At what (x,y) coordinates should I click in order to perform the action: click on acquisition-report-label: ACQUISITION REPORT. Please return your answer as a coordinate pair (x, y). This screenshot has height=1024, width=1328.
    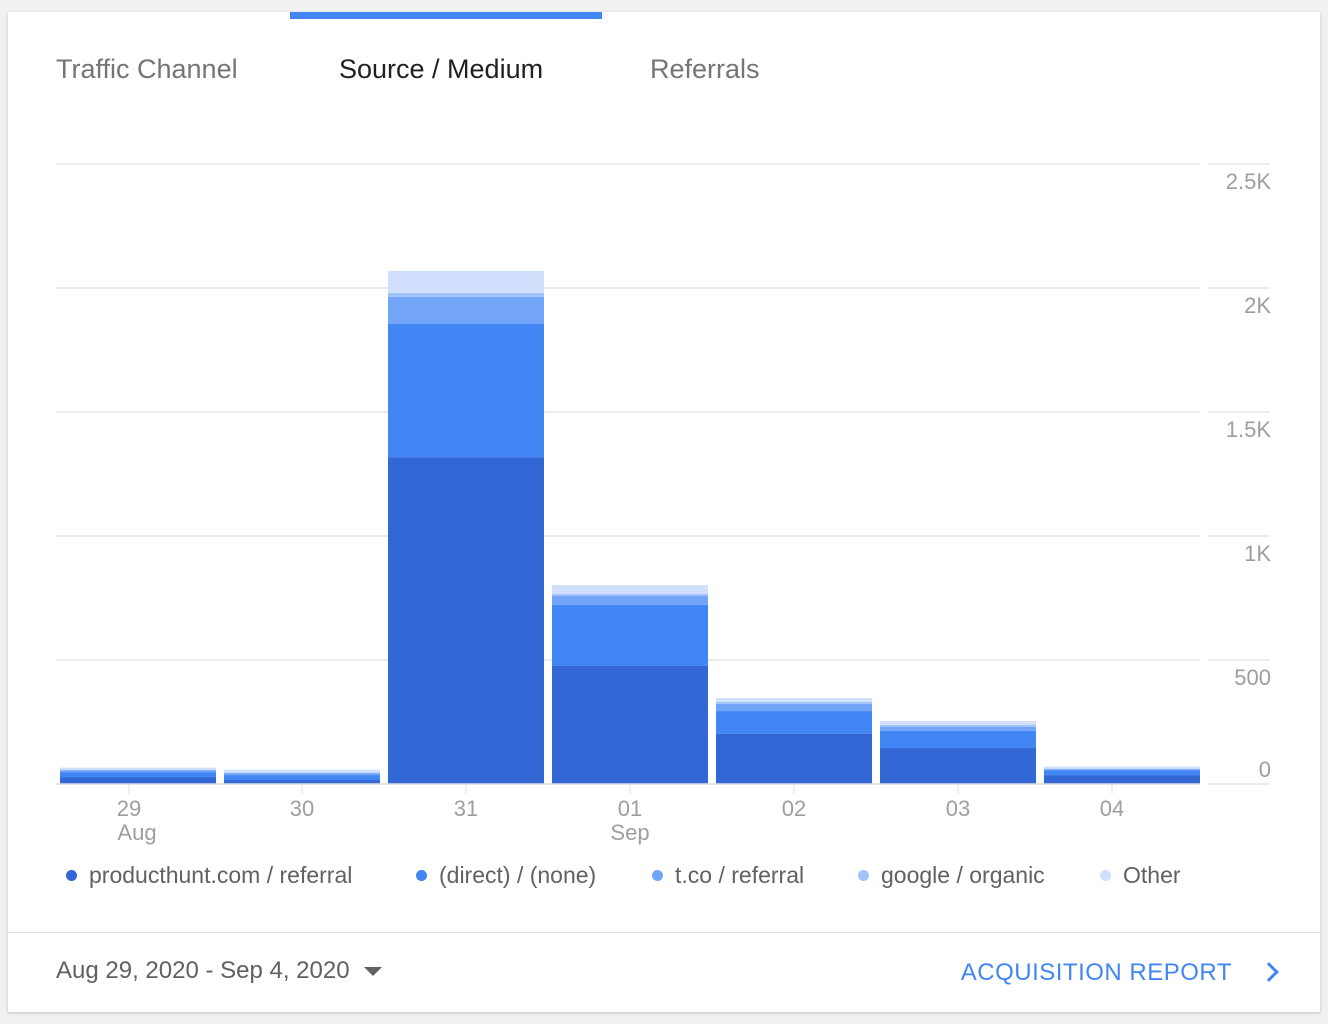
    Looking at the image, I should click on (1096, 972).